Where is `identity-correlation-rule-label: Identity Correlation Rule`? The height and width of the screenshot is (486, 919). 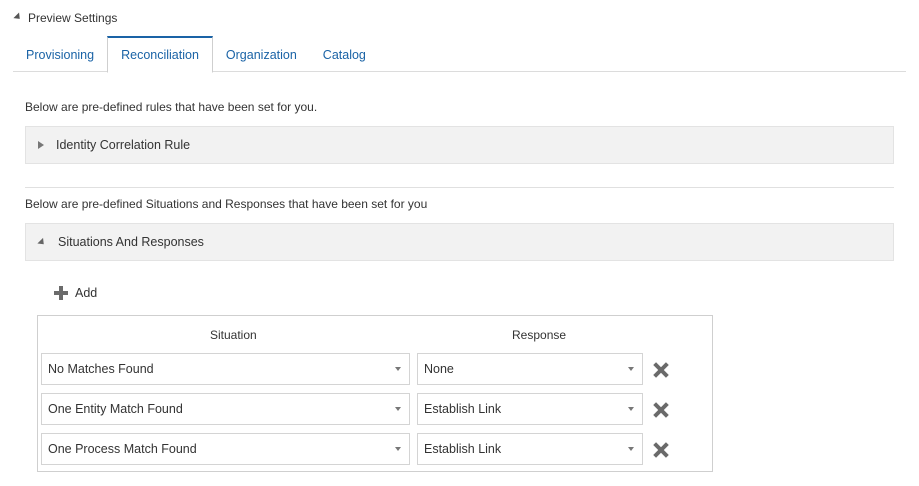
identity-correlation-rule-label: Identity Correlation Rule is located at coordinates (123, 145).